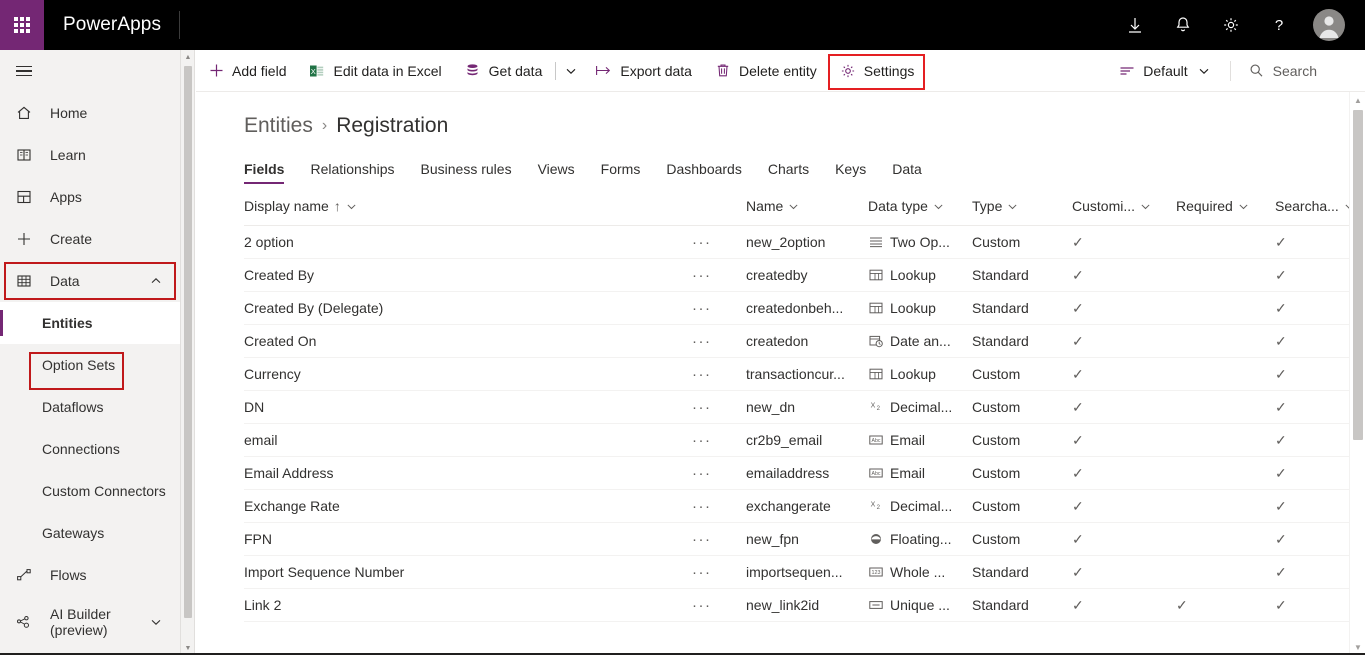 The width and height of the screenshot is (1365, 655). What do you see at coordinates (90, 113) in the screenshot?
I see `sidebar-item-home: Home` at bounding box center [90, 113].